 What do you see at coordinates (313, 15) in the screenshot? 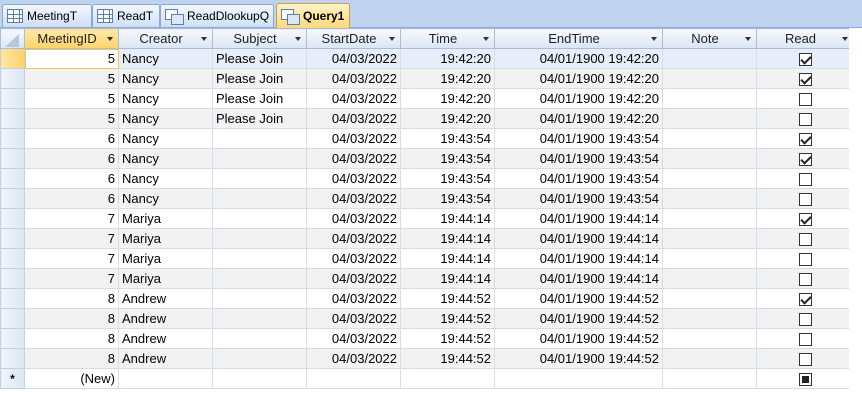
I see `tab-query1: Query1` at bounding box center [313, 15].